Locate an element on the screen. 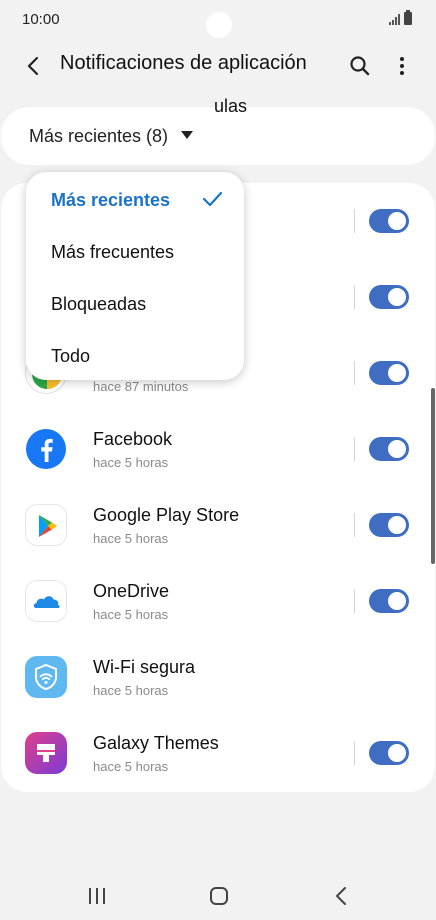  scrollbar is located at coordinates (433, 476).